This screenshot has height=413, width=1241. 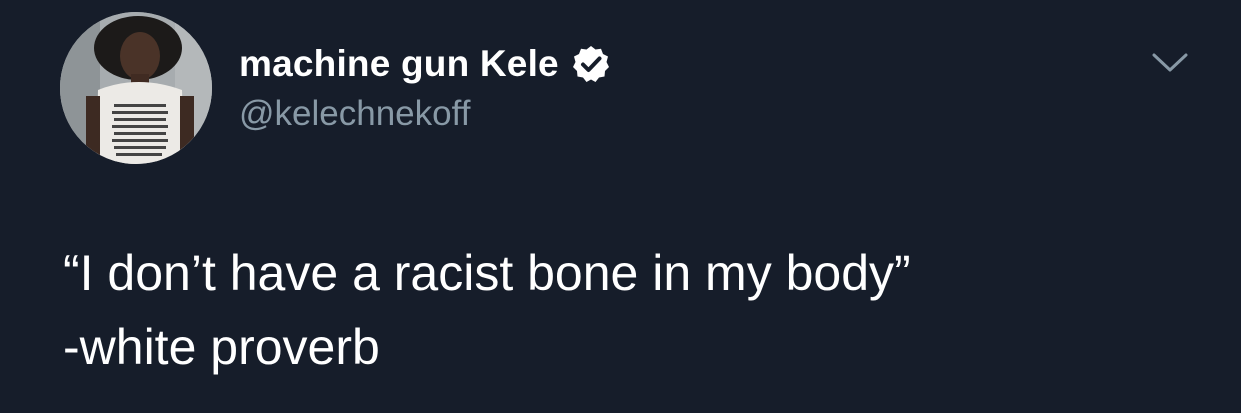 I want to click on tweet-text-line: “I don’t have a racist bone in my body”, so click(x=487, y=273).